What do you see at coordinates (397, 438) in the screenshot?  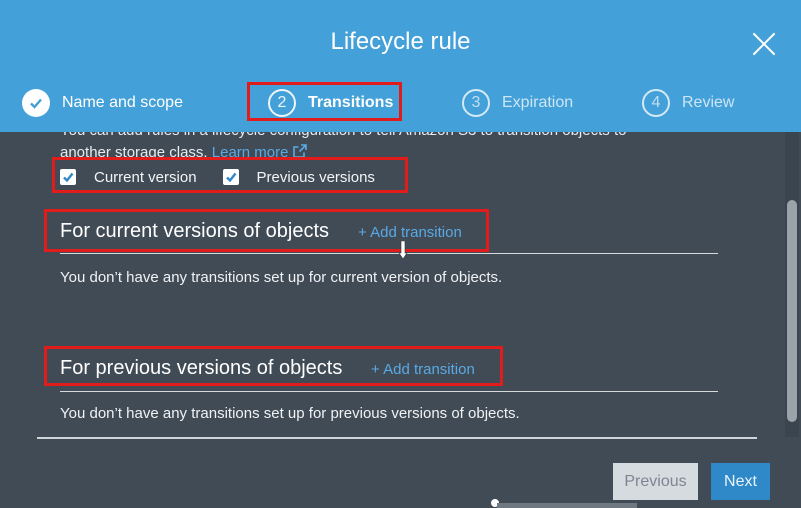 I see `content-bottom-divider` at bounding box center [397, 438].